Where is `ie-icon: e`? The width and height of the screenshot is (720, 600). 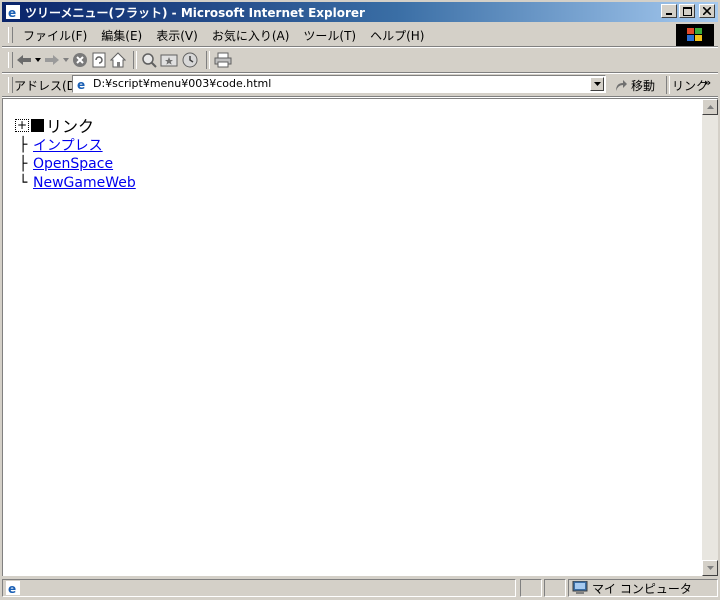 ie-icon: e is located at coordinates (13, 12).